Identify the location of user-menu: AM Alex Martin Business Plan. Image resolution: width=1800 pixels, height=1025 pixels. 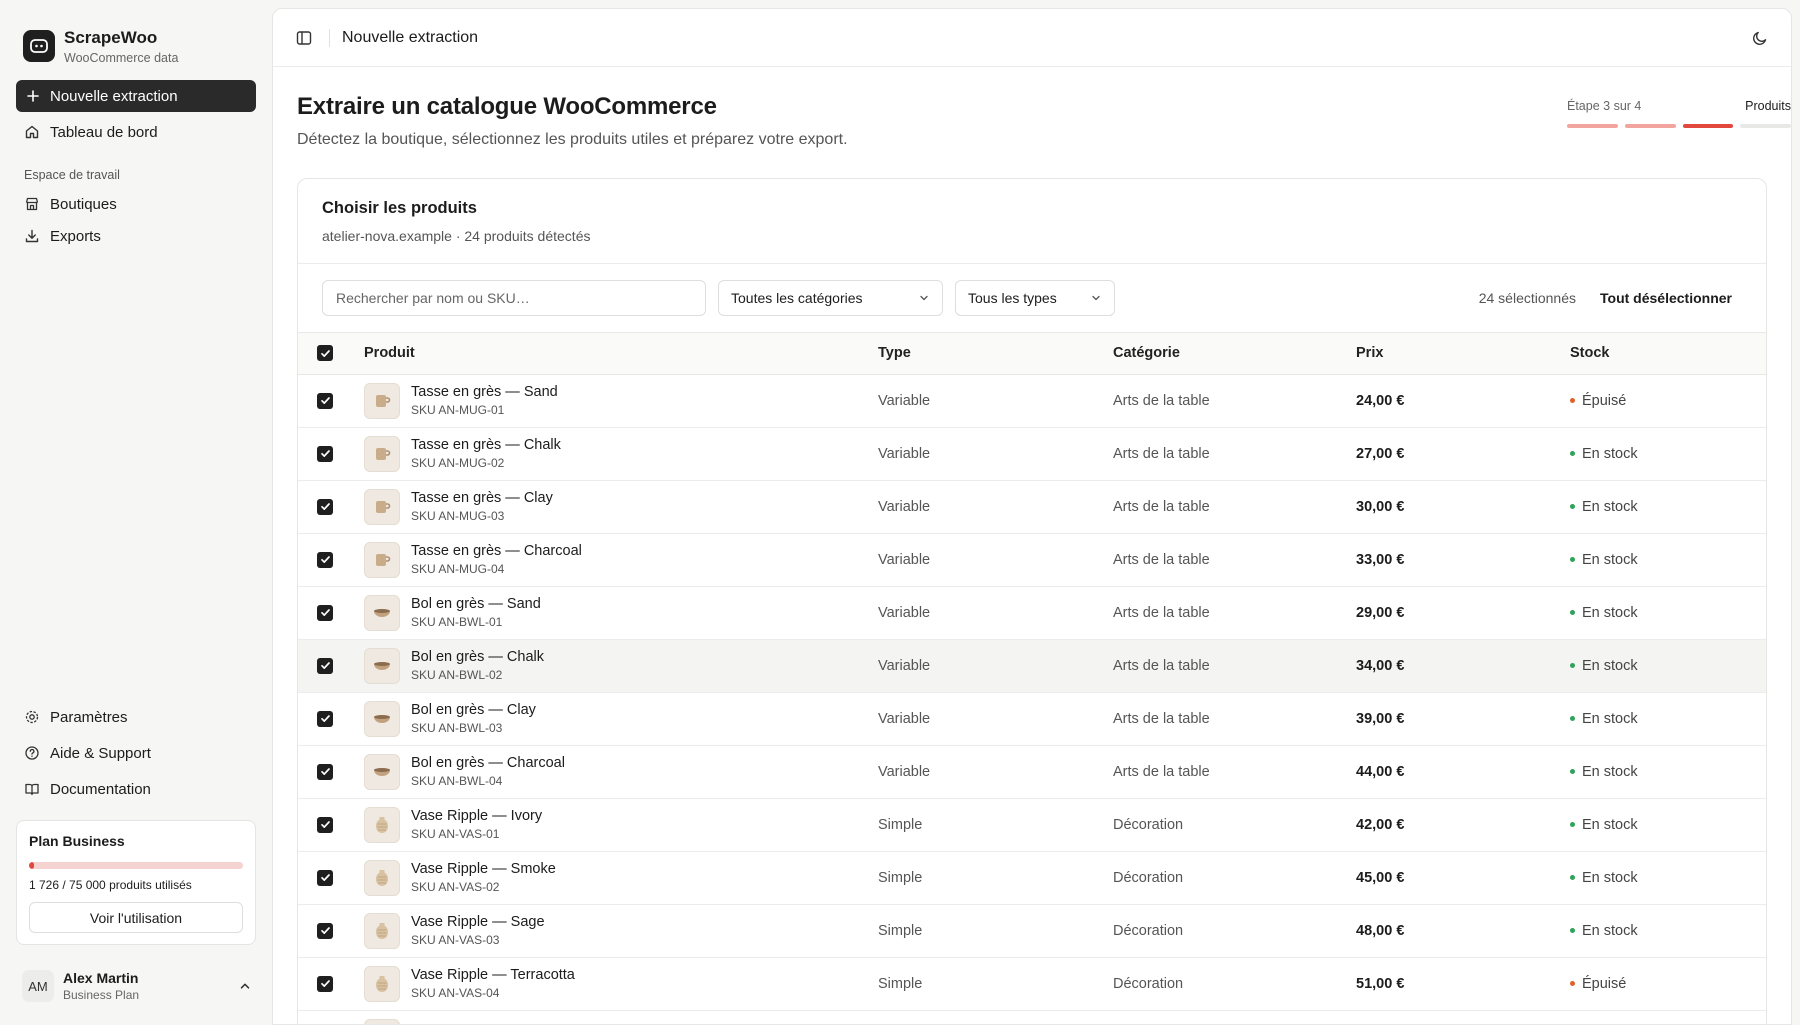
(137, 986).